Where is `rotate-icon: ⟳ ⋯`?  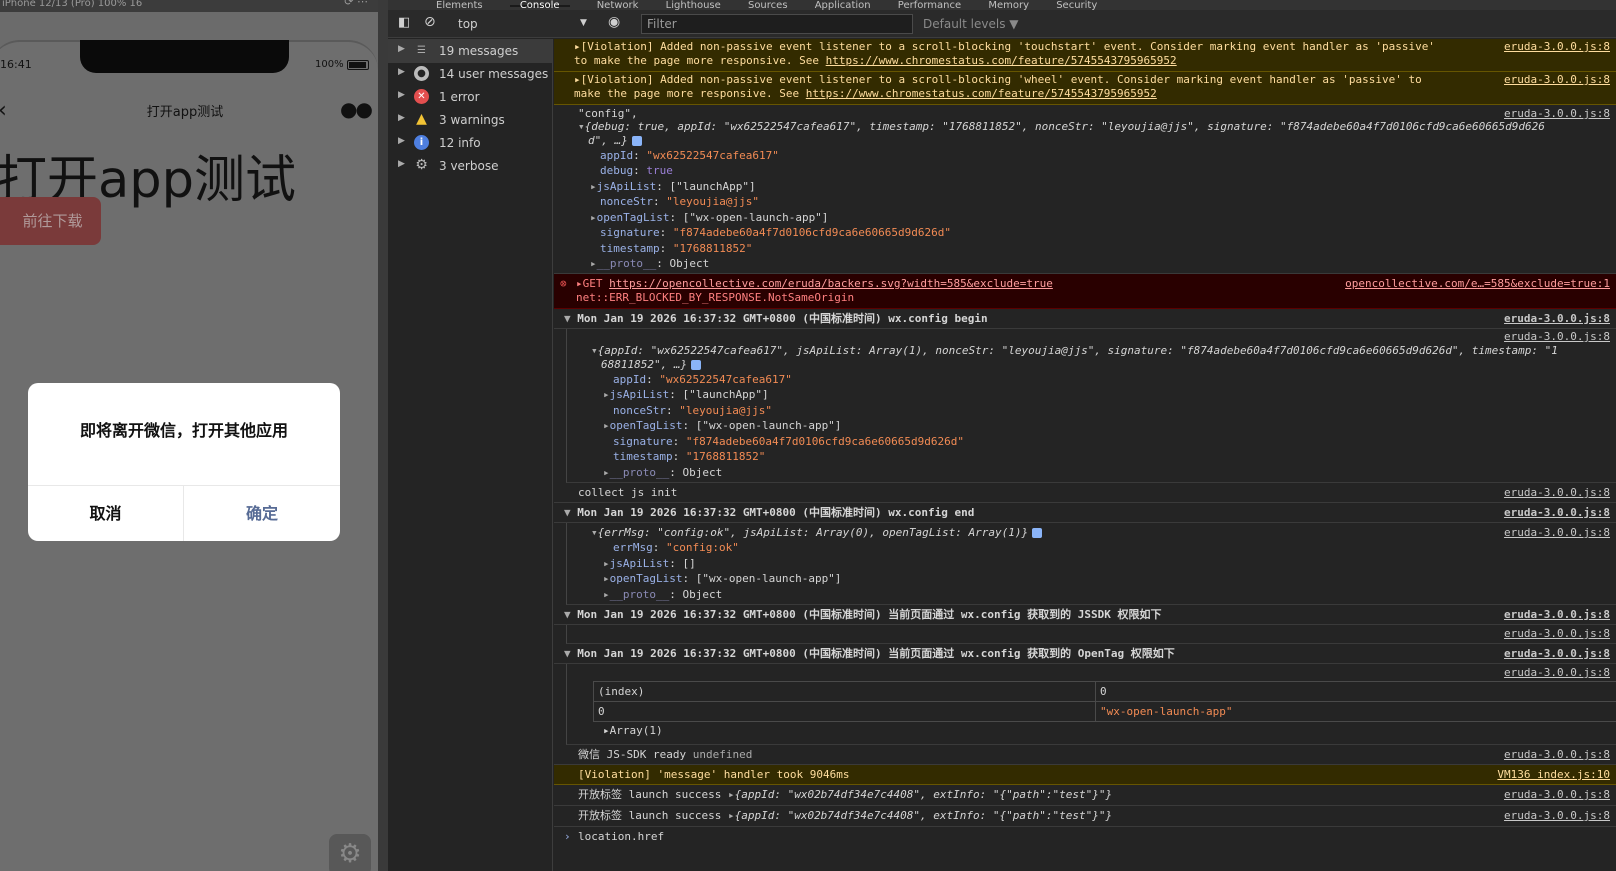
rotate-icon: ⟳ ⋯ is located at coordinates (356, 3).